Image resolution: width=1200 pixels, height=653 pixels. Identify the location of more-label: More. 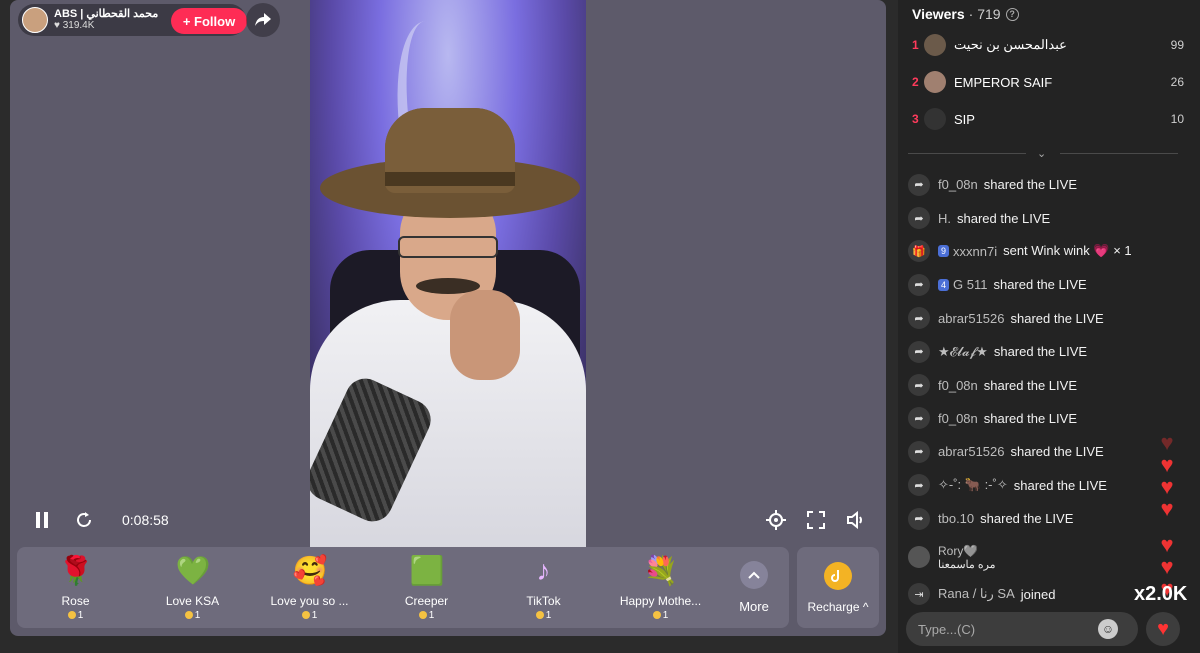
(754, 606).